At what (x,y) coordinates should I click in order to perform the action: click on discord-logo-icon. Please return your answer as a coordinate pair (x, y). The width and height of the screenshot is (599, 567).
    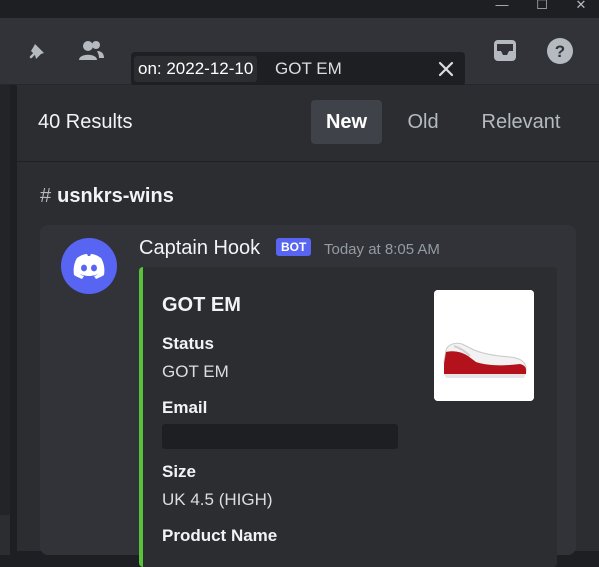
    Looking at the image, I should click on (89, 266).